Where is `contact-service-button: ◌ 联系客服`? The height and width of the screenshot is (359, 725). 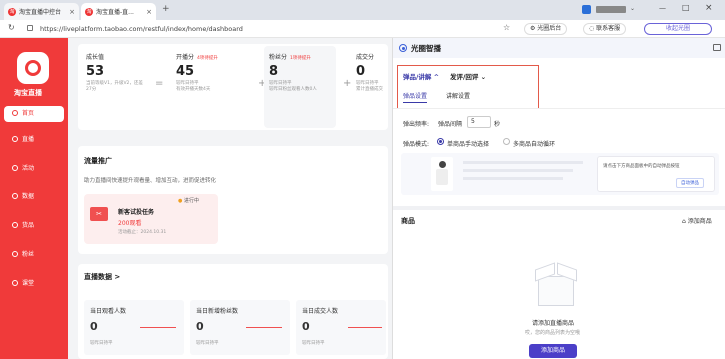
contact-service-button: ◌ 联系客服 is located at coordinates (605, 29).